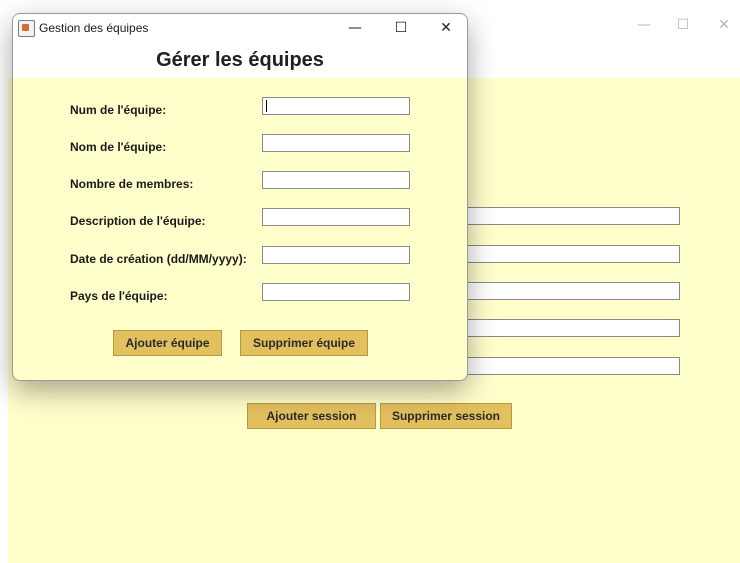  What do you see at coordinates (304, 343) in the screenshot?
I see `delete-team-button: Supprimer équipe` at bounding box center [304, 343].